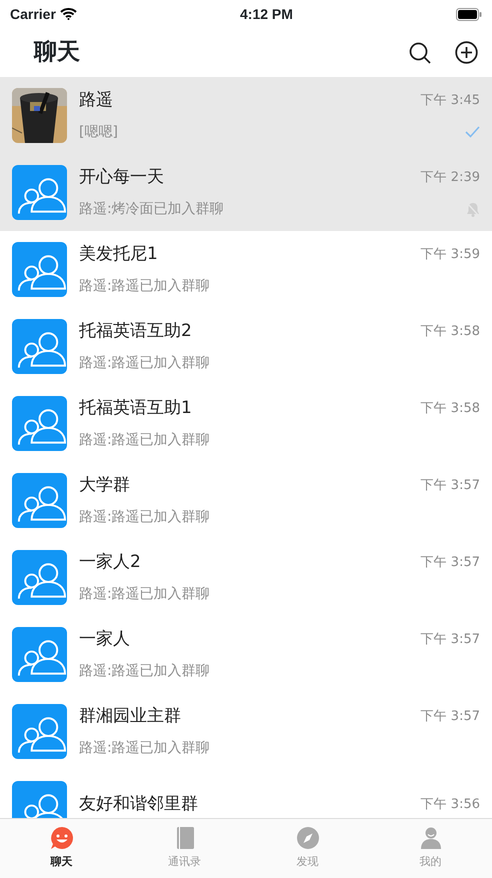  Describe the element at coordinates (135, 332) in the screenshot. I see `chat-name: 托福英语互助2` at that location.